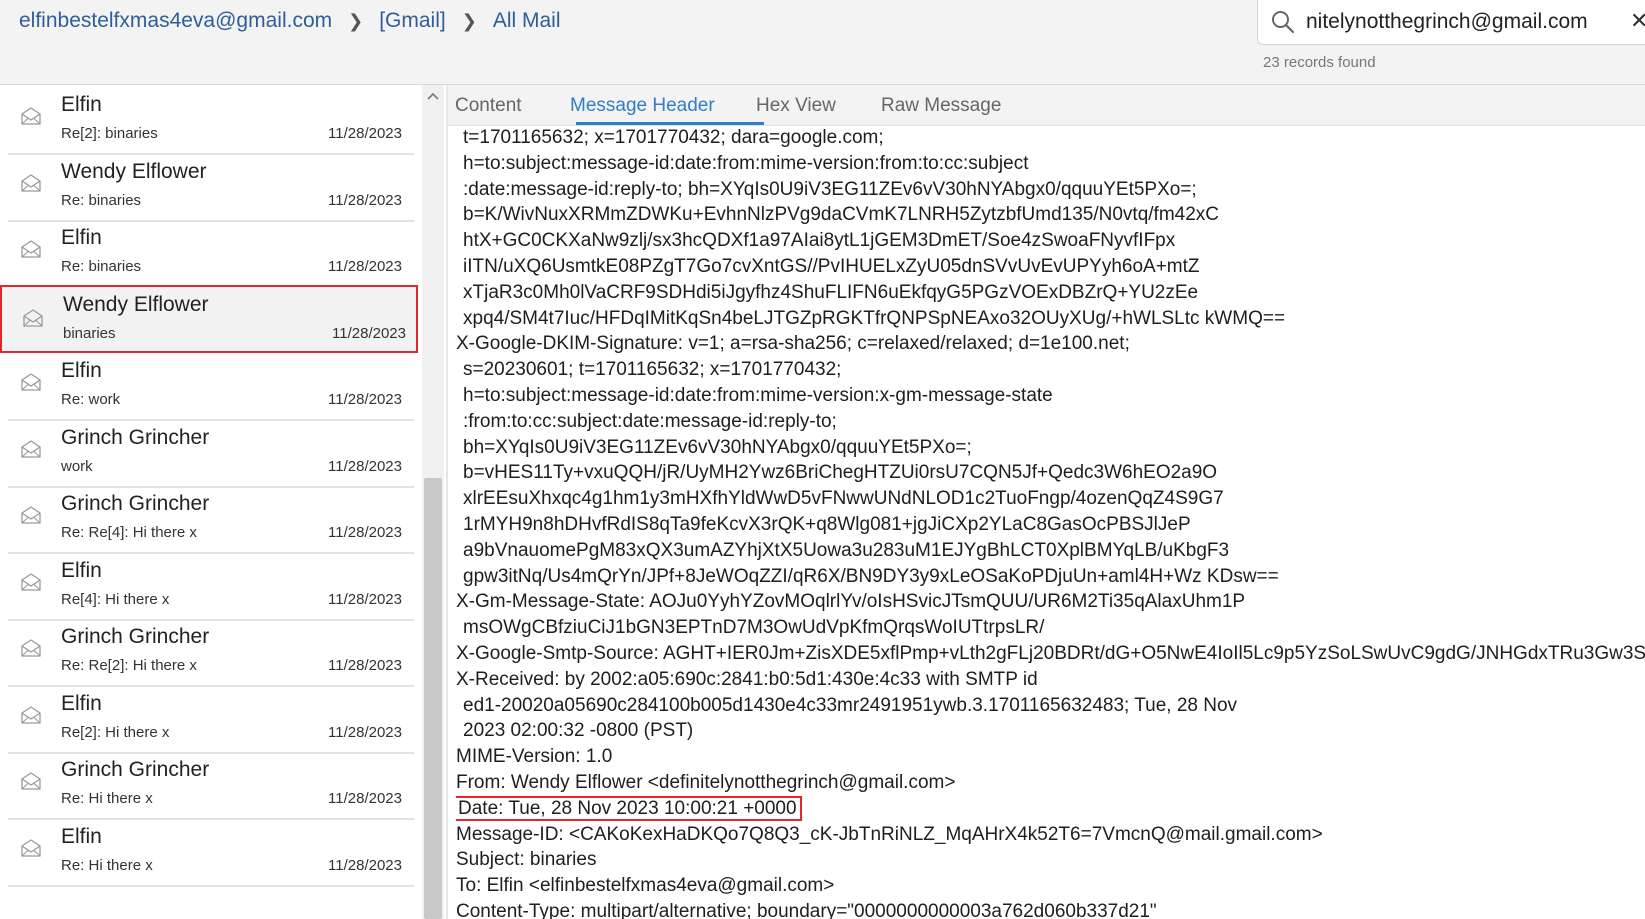  I want to click on header-line: 2023 02:00:32 -0800 (PST), so click(1050, 731).